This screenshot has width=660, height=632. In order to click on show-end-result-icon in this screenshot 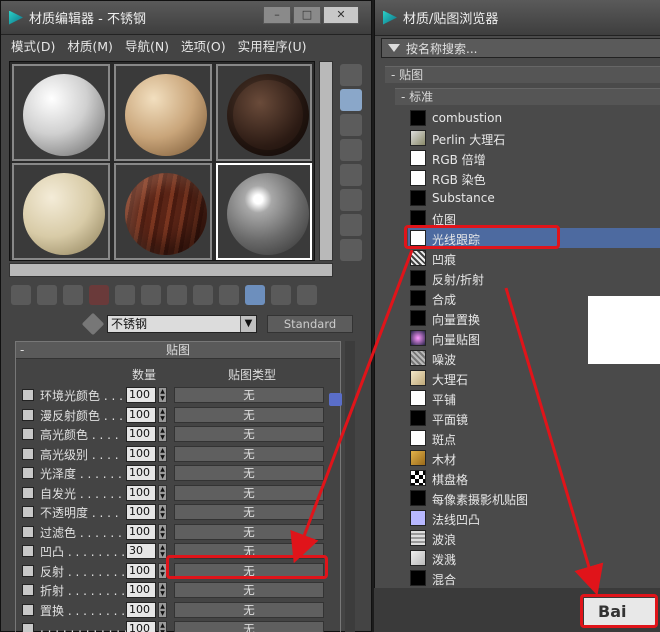, I will do `click(255, 295)`.